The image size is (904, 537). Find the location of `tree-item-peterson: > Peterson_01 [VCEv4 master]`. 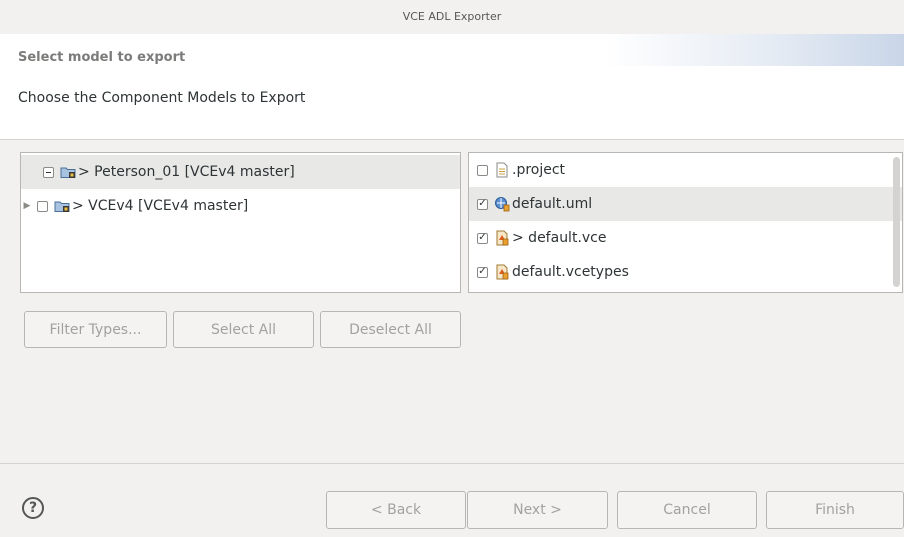

tree-item-peterson: > Peterson_01 [VCEv4 master] is located at coordinates (240, 172).